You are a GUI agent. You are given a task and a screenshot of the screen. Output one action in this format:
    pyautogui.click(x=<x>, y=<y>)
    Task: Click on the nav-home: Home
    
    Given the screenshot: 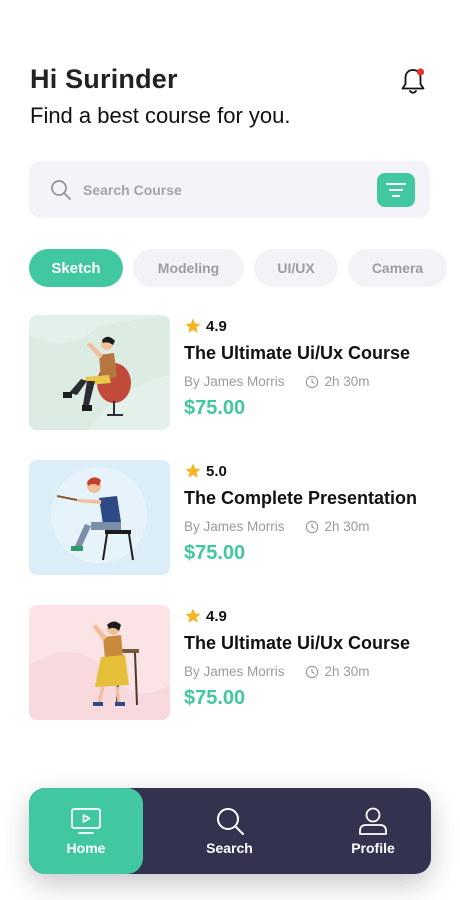 What is the action you would take?
    pyautogui.click(x=86, y=831)
    